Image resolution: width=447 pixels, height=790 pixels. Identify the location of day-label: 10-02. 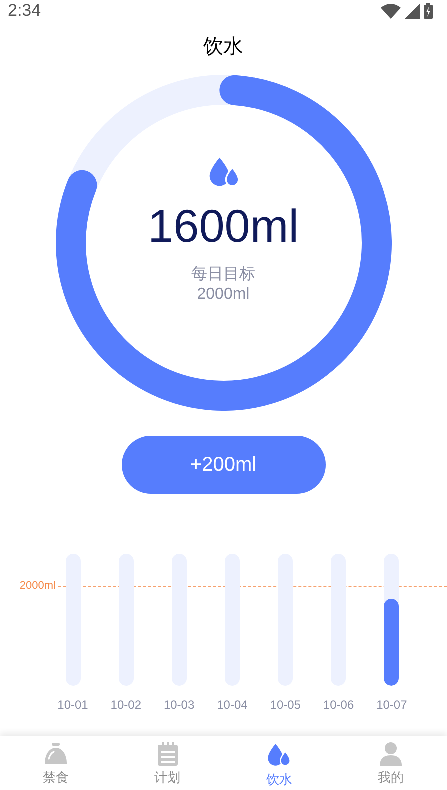
(126, 705).